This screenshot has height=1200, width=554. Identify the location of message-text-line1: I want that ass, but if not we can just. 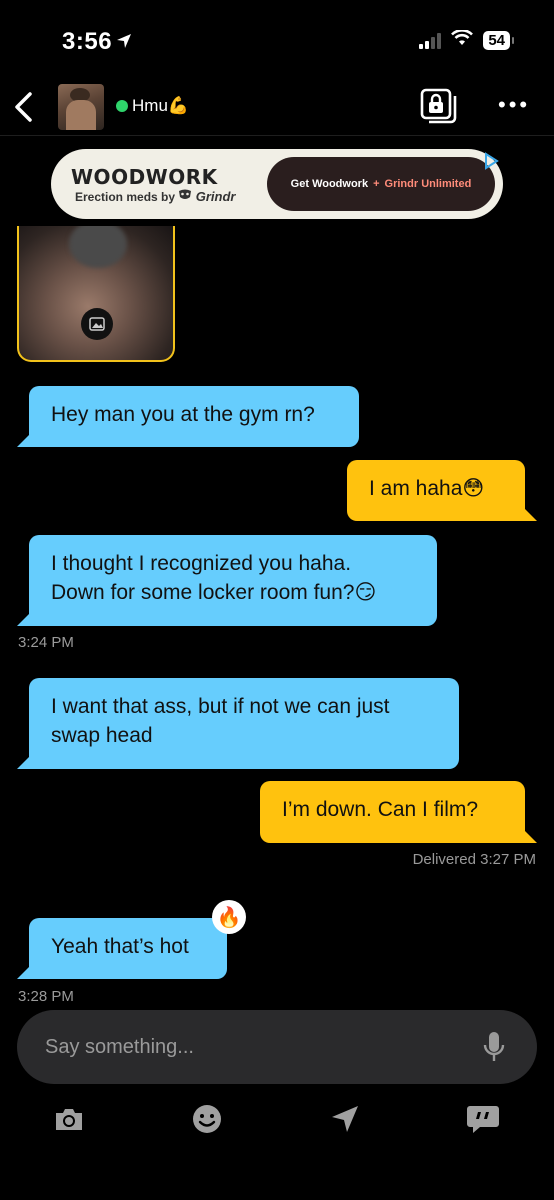
(220, 706).